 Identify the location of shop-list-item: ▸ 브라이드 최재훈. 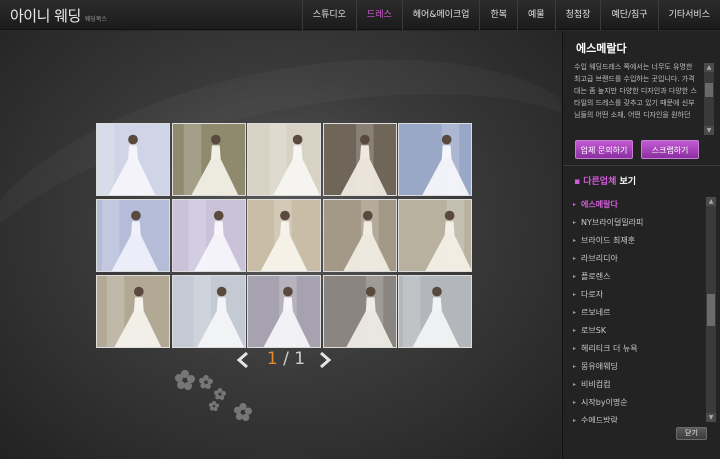
(633, 240).